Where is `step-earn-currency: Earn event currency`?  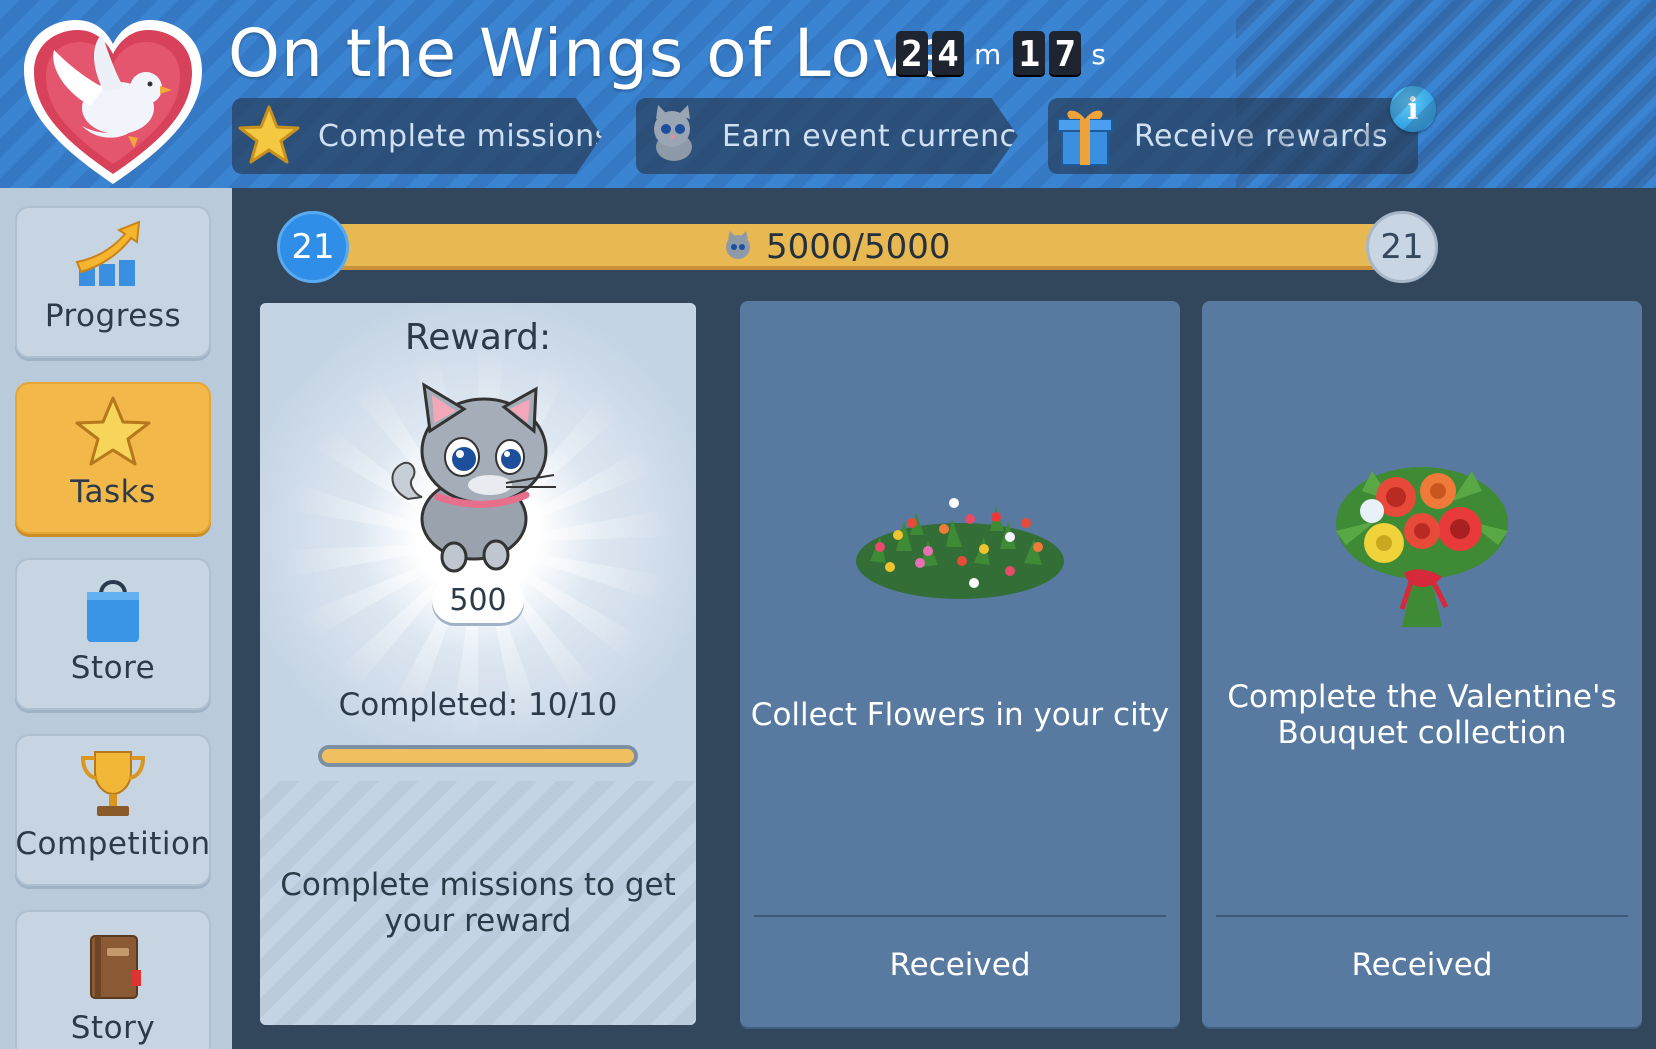 step-earn-currency: Earn event currency is located at coordinates (827, 136).